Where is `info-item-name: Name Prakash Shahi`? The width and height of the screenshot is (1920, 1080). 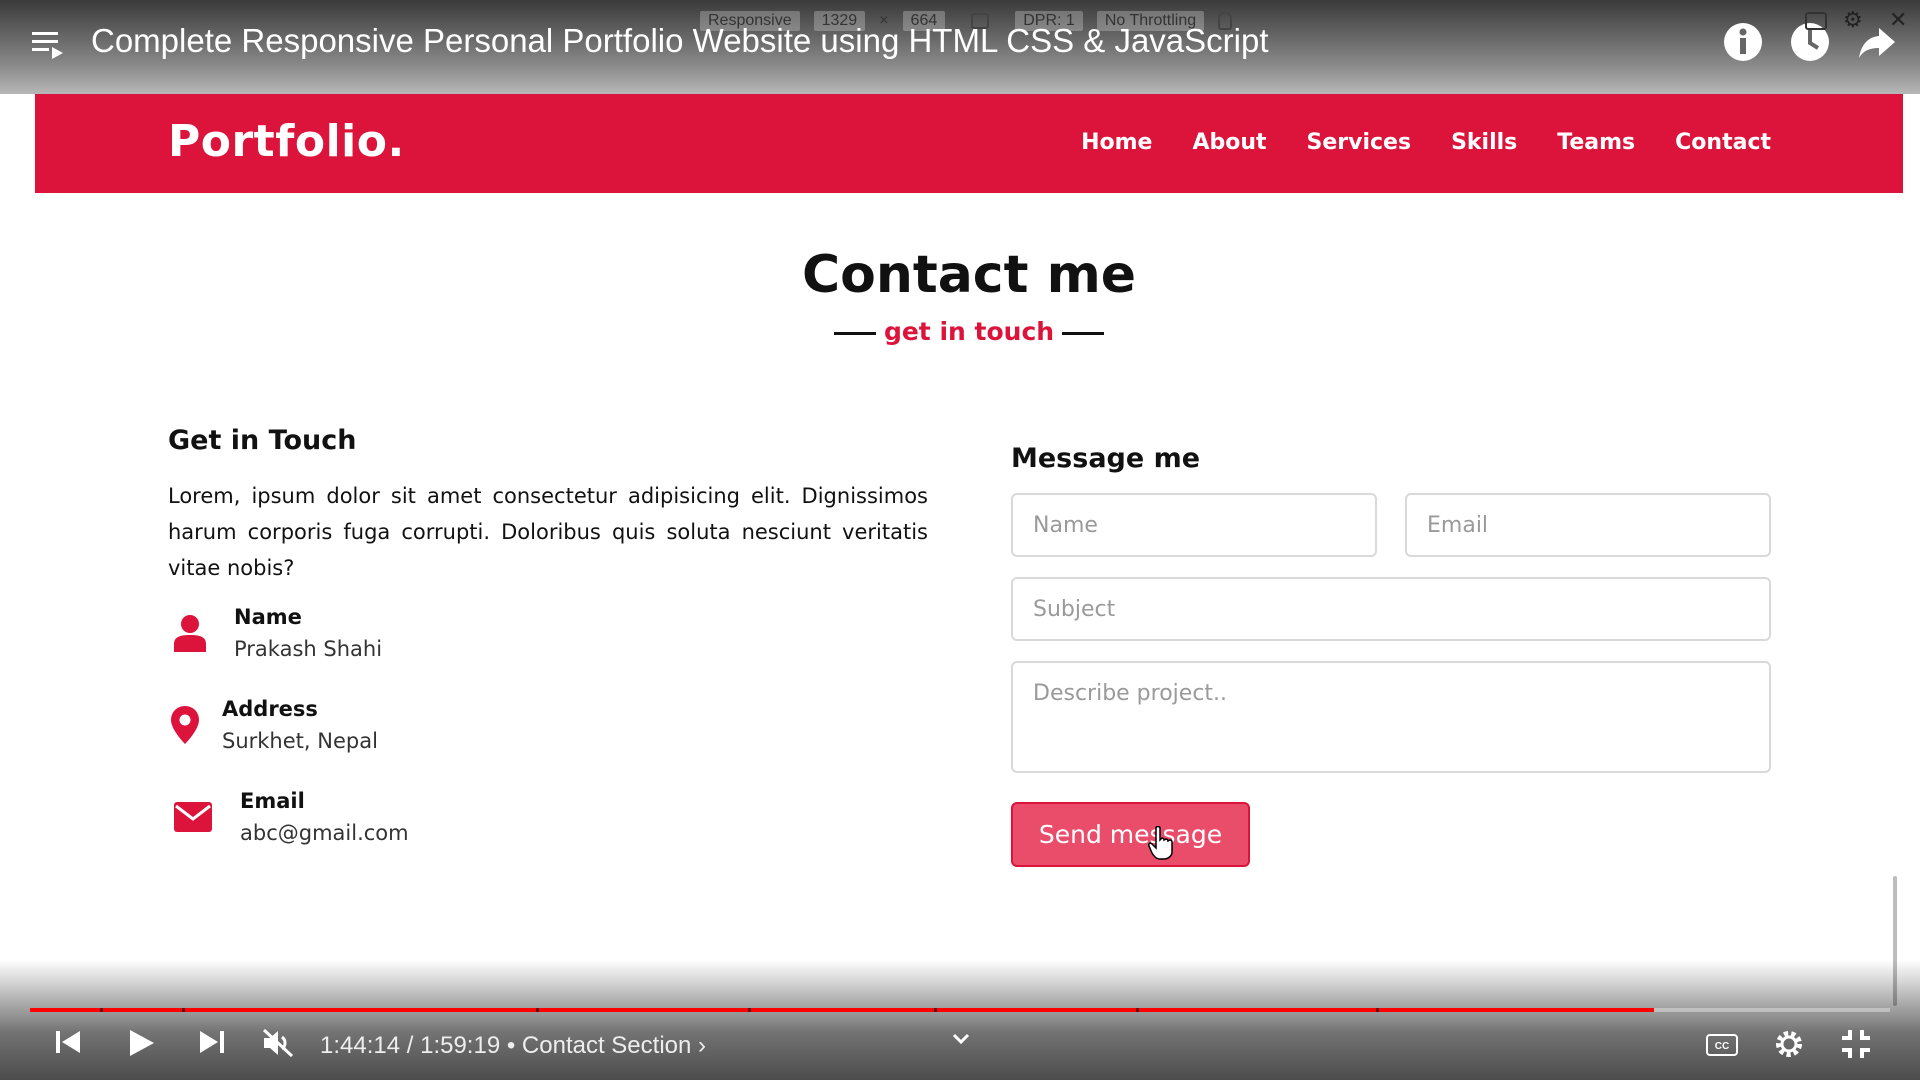 info-item-name: Name Prakash Shahi is located at coordinates (275, 633).